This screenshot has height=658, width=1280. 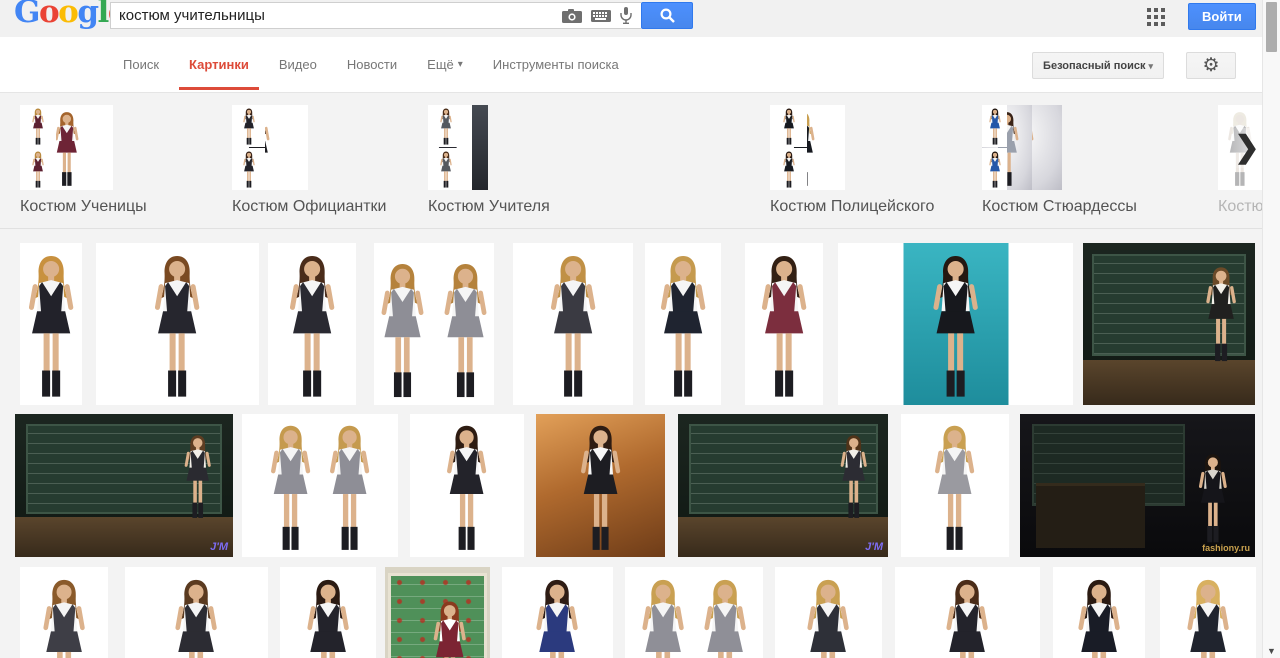 I want to click on search-button, so click(x=667, y=15).